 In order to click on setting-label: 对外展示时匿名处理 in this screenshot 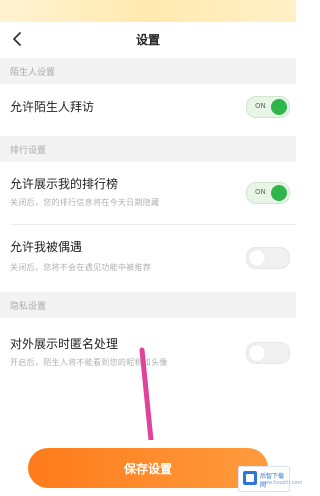, I will do `click(64, 344)`.